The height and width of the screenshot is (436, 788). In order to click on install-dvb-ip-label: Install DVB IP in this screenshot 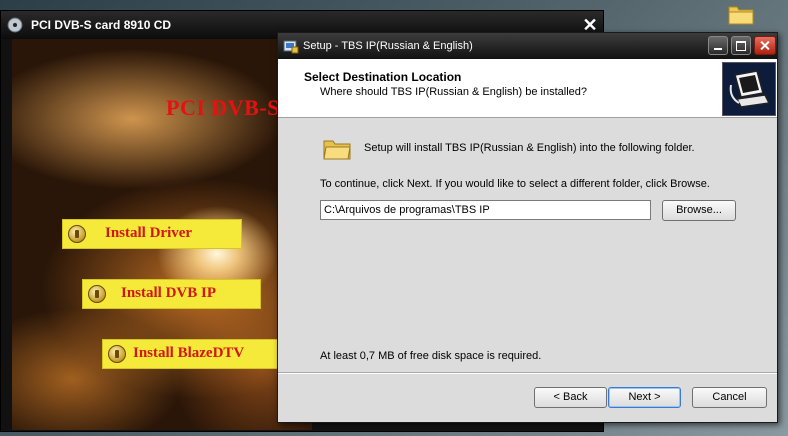, I will do `click(169, 293)`.